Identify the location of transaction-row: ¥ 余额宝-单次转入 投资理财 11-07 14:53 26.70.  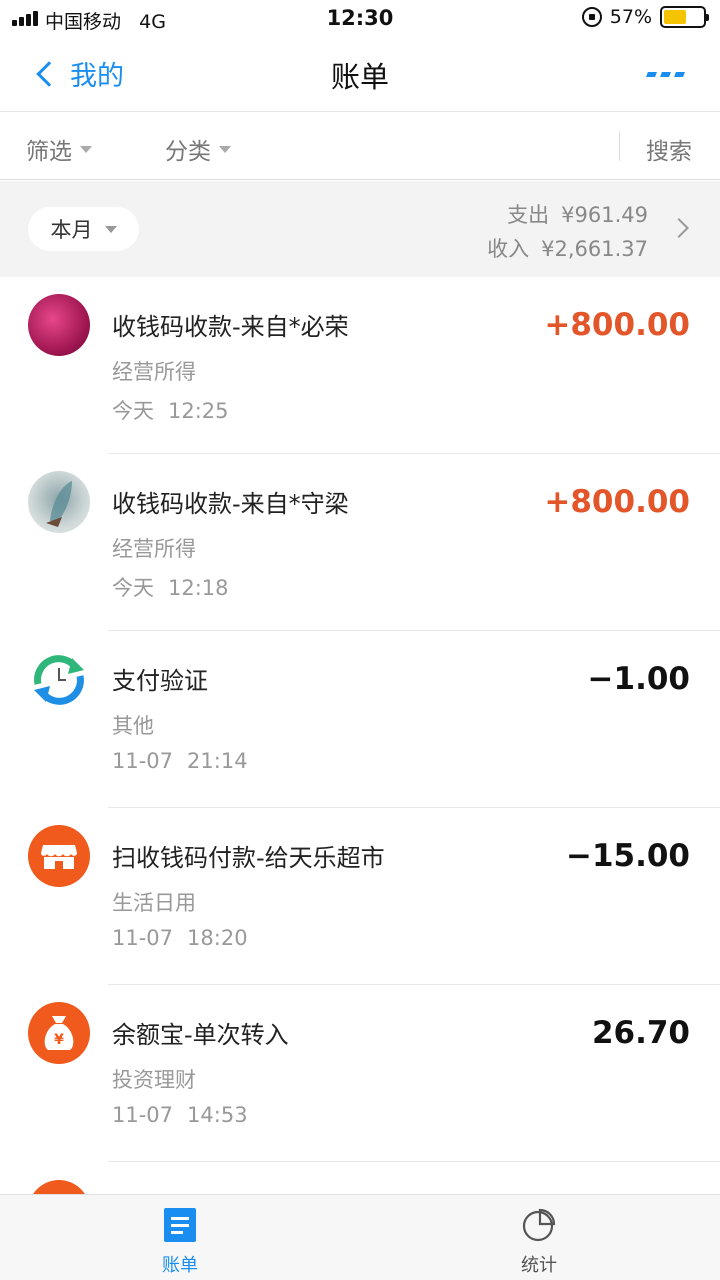
(360, 1073).